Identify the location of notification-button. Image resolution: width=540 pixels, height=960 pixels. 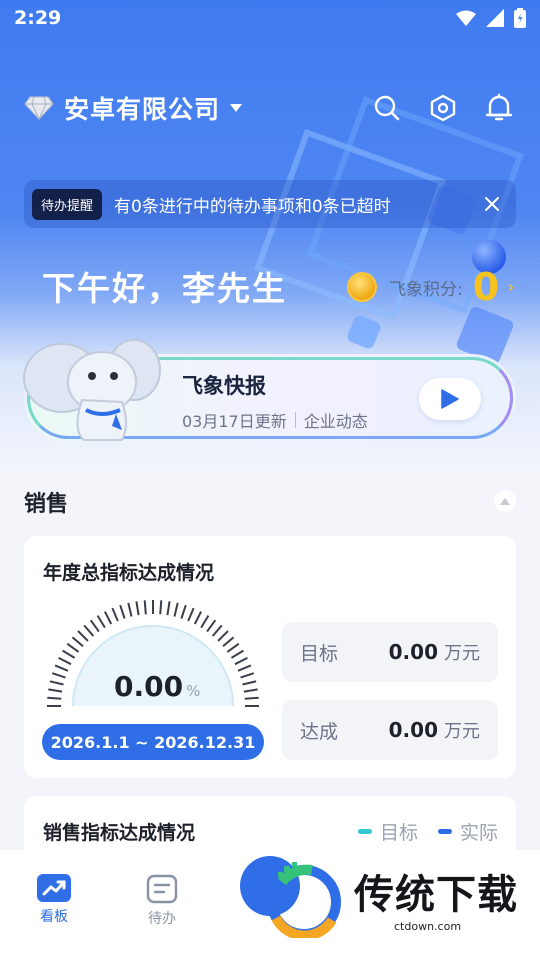
(499, 108).